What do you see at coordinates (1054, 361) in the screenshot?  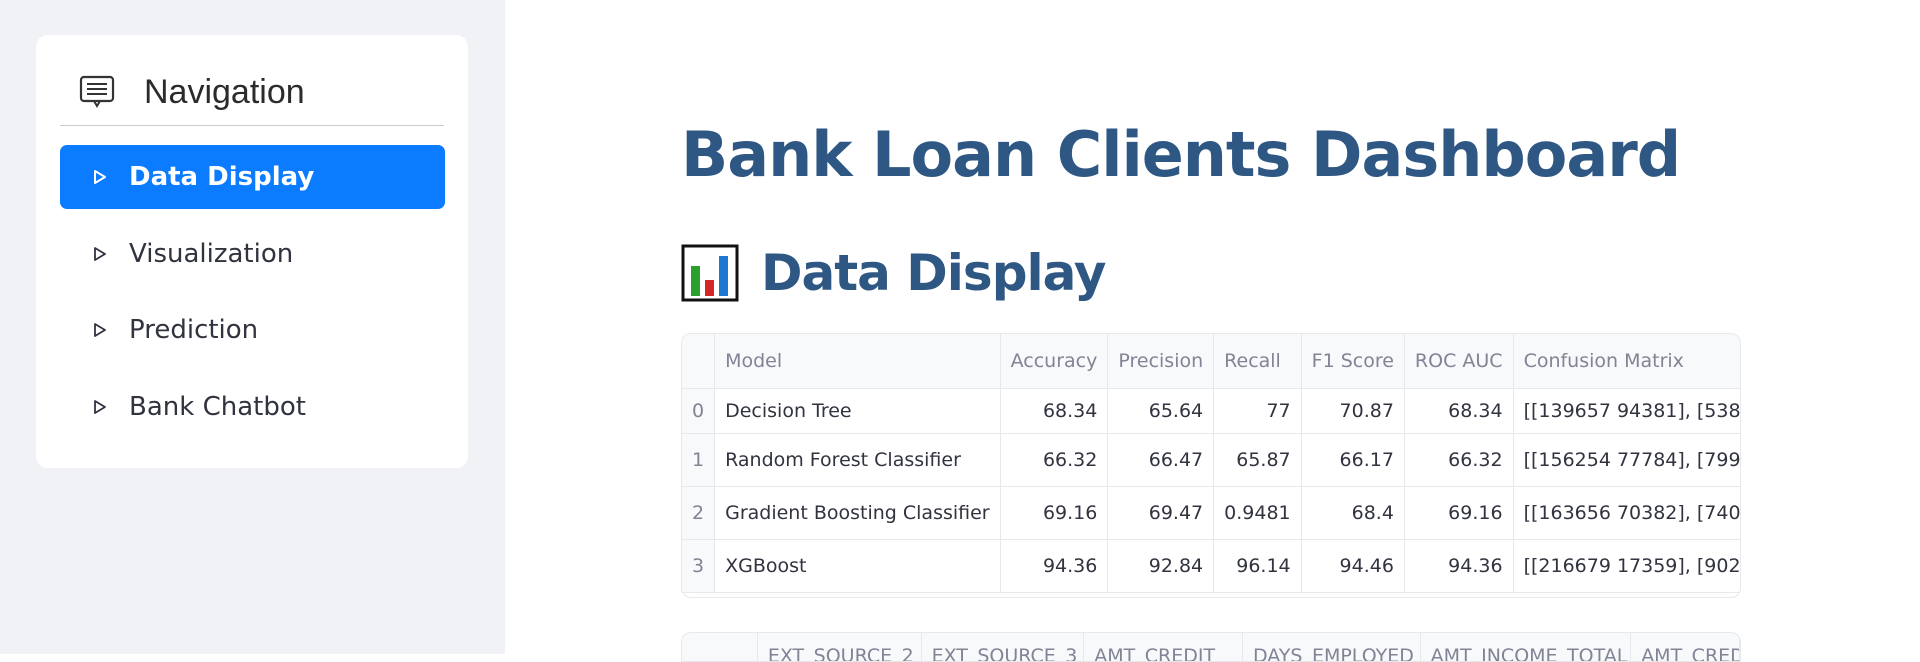 I see `column-header: Accuracy` at bounding box center [1054, 361].